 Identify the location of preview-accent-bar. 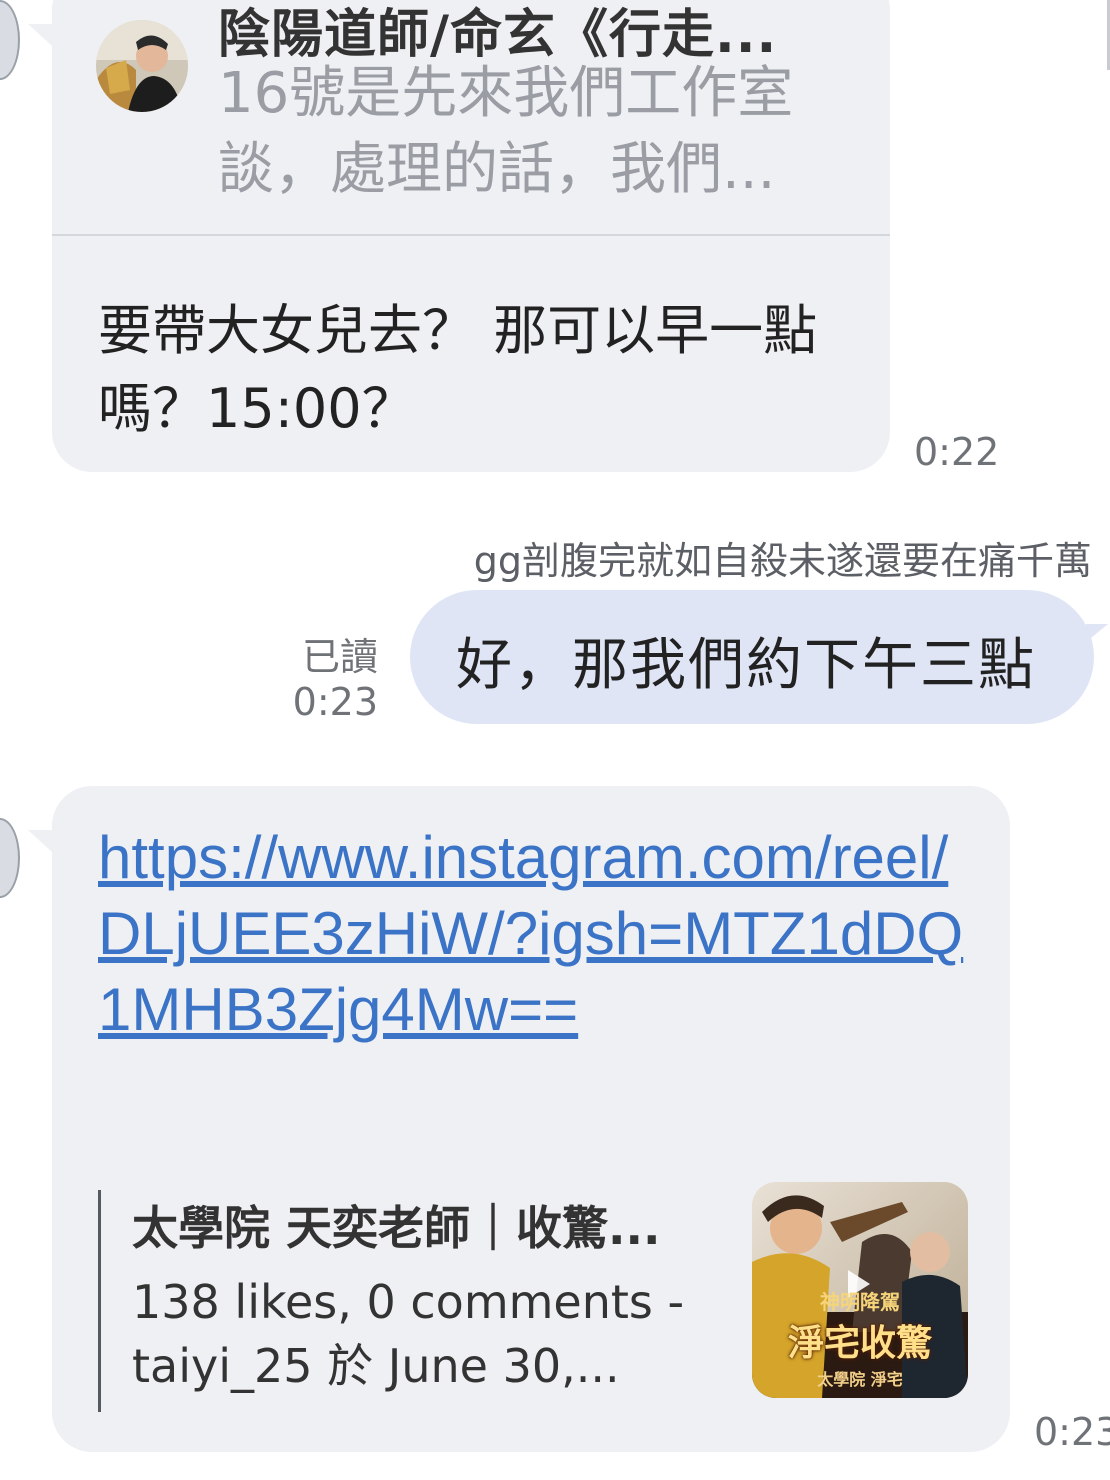
(99, 1301).